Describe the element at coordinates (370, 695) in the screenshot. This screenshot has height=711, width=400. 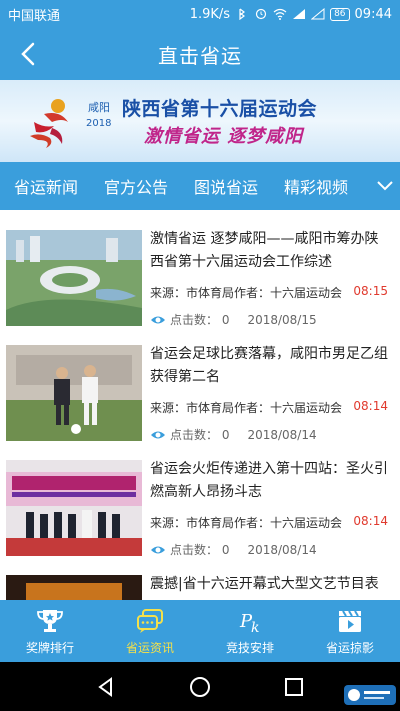
I see `watermark-logo-icon` at that location.